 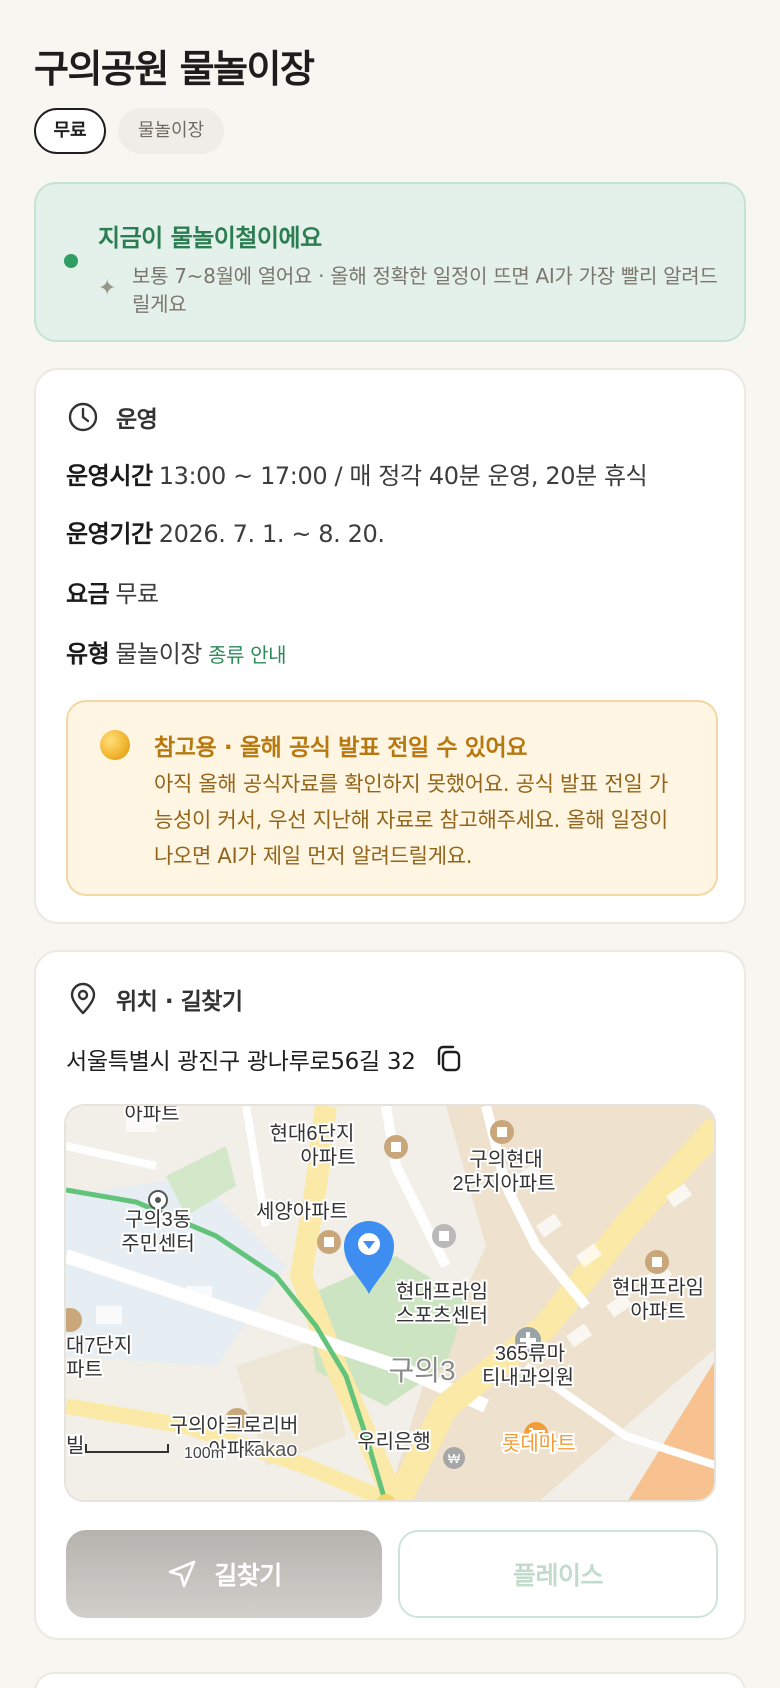 I want to click on kakao-logo: kakao, so click(x=270, y=1450).